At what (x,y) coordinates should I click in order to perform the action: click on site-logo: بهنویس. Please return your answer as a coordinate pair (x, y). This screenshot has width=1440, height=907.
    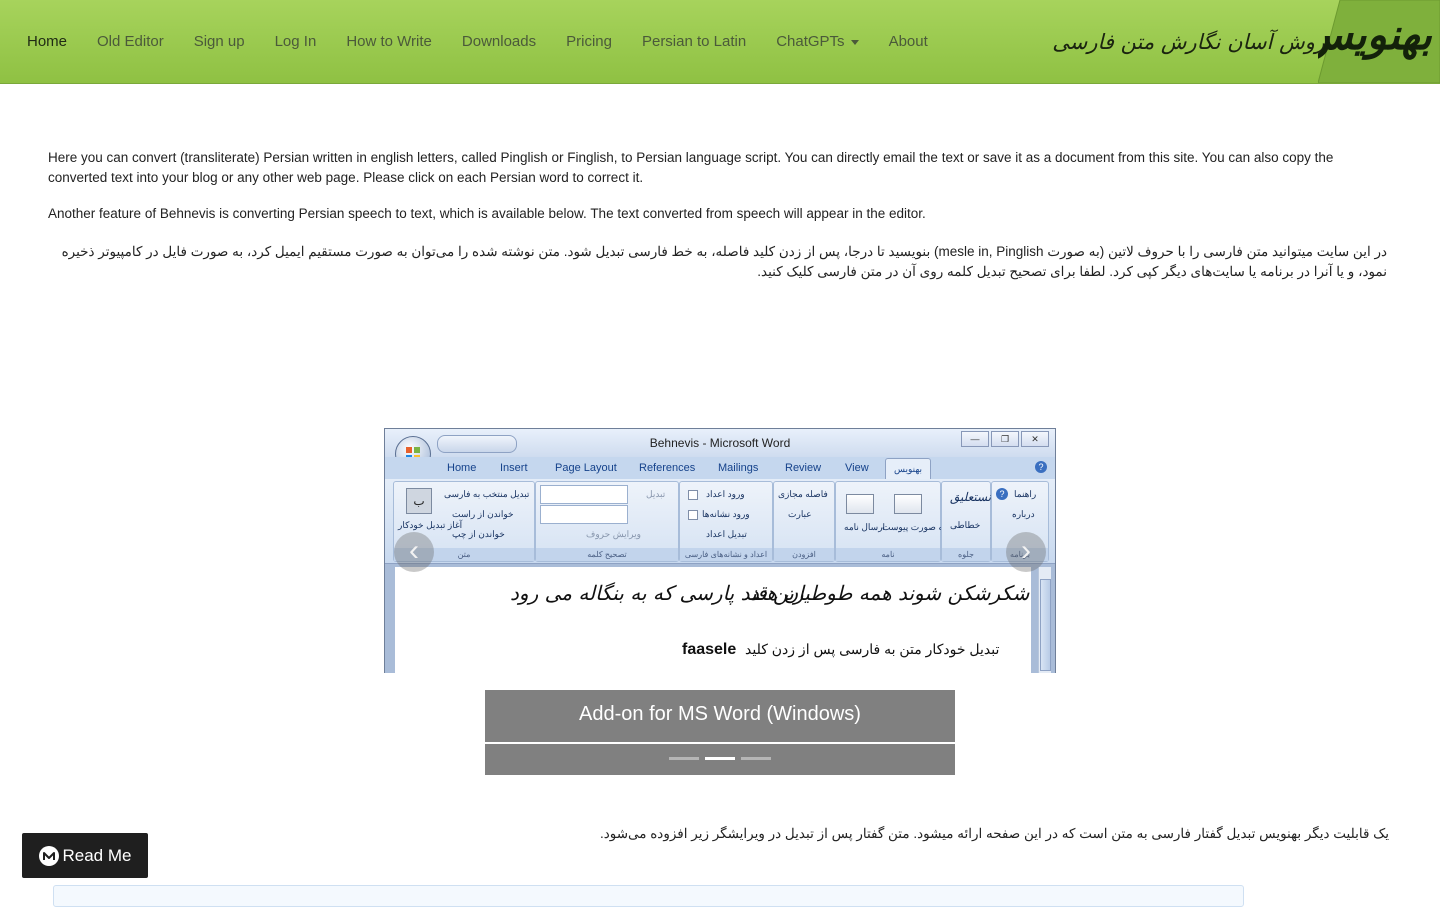
    Looking at the image, I should click on (1379, 41).